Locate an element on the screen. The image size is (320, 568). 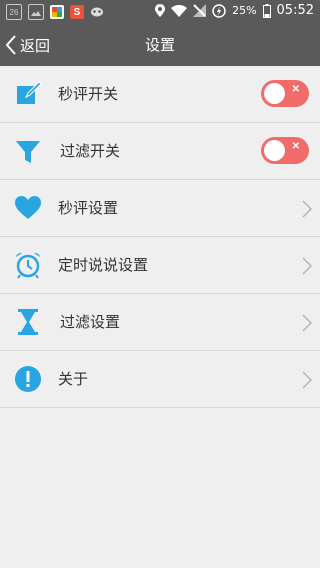
battery-percent: 25% is located at coordinates (244, 10).